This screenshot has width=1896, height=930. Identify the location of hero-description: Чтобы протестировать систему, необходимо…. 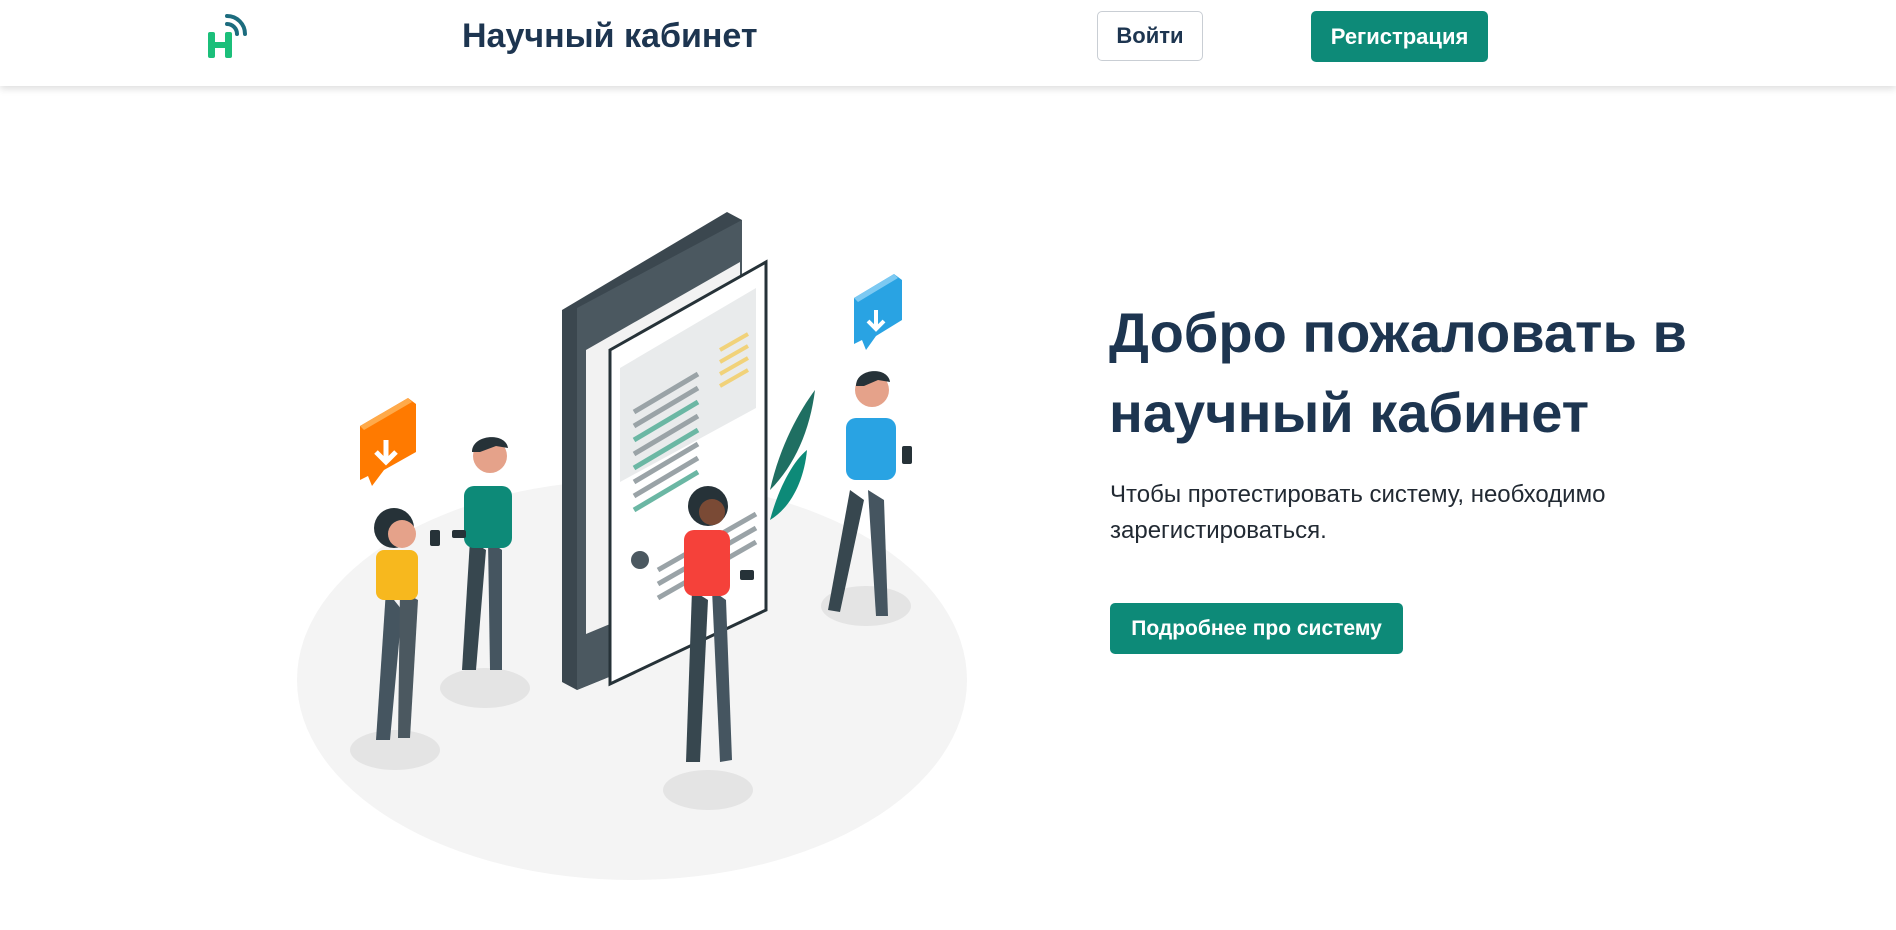
(1358, 512).